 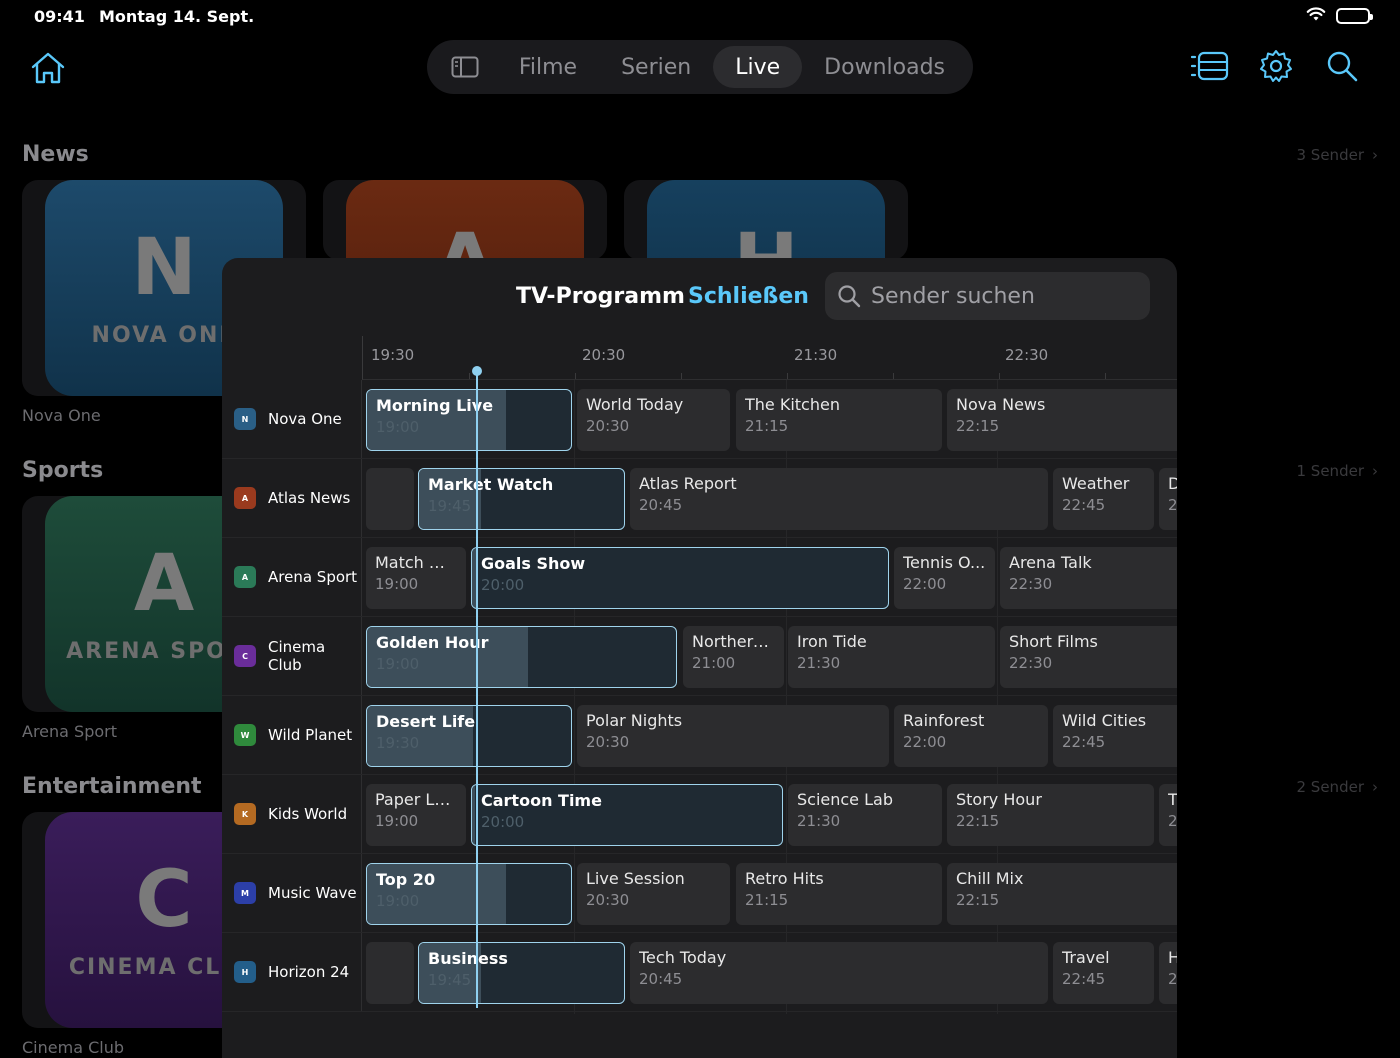 I want to click on program-title: Cartoon Time, so click(x=541, y=800).